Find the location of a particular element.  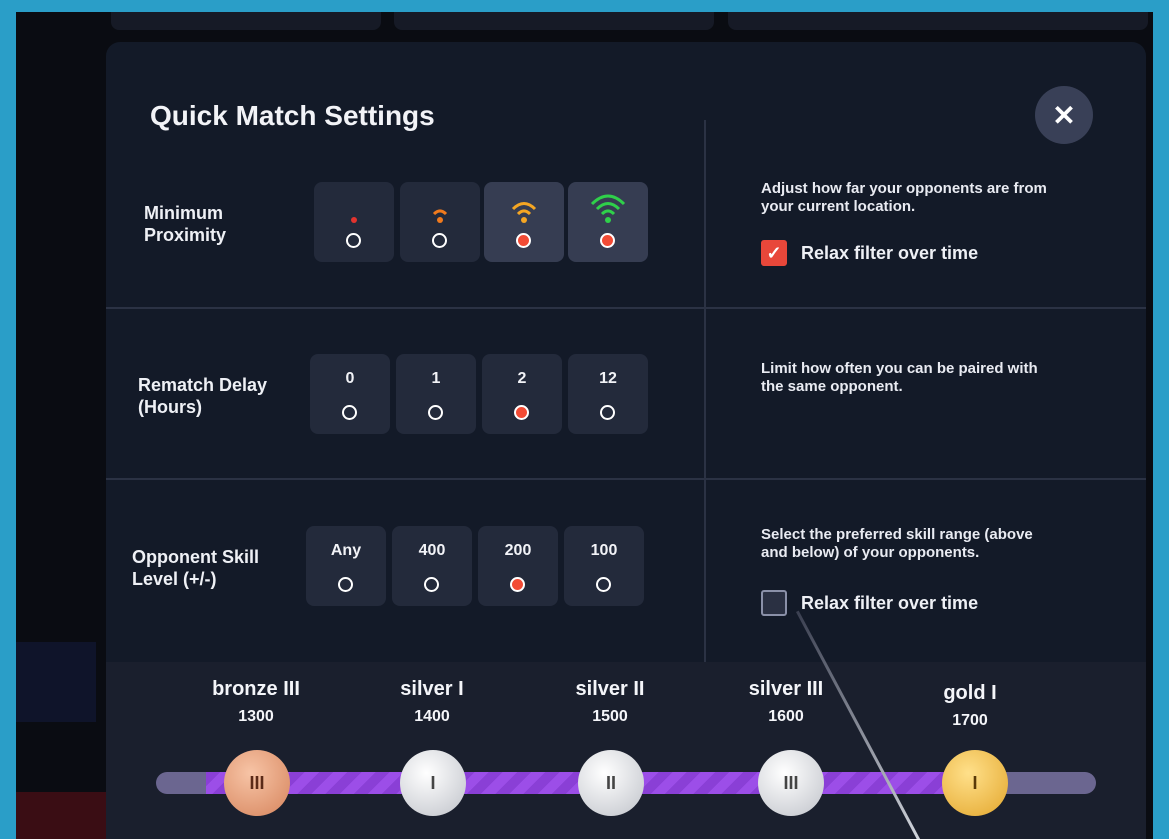

skill-description-line2: and below) of your opponents. is located at coordinates (870, 552).